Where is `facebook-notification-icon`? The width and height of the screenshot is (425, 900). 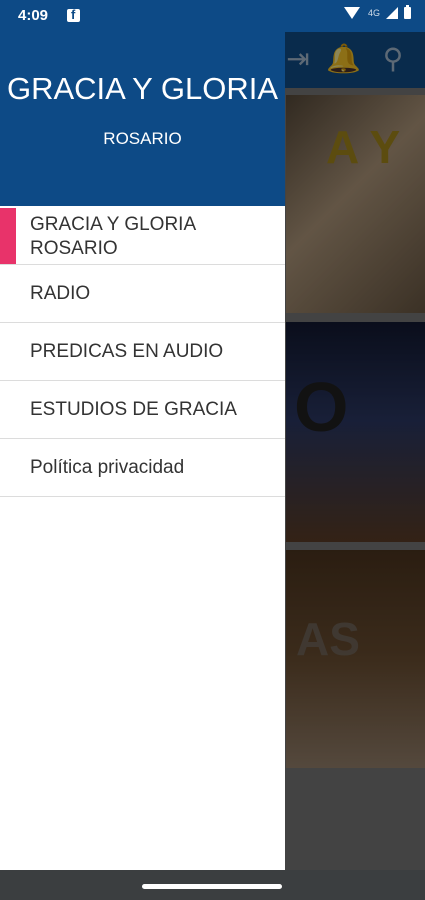 facebook-notification-icon is located at coordinates (73, 14).